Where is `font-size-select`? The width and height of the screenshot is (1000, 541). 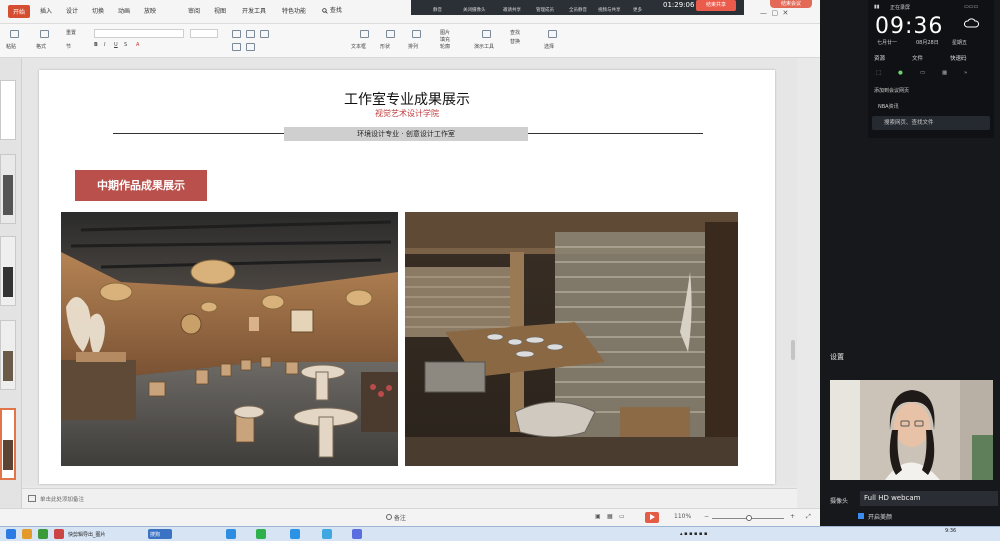 font-size-select is located at coordinates (204, 33).